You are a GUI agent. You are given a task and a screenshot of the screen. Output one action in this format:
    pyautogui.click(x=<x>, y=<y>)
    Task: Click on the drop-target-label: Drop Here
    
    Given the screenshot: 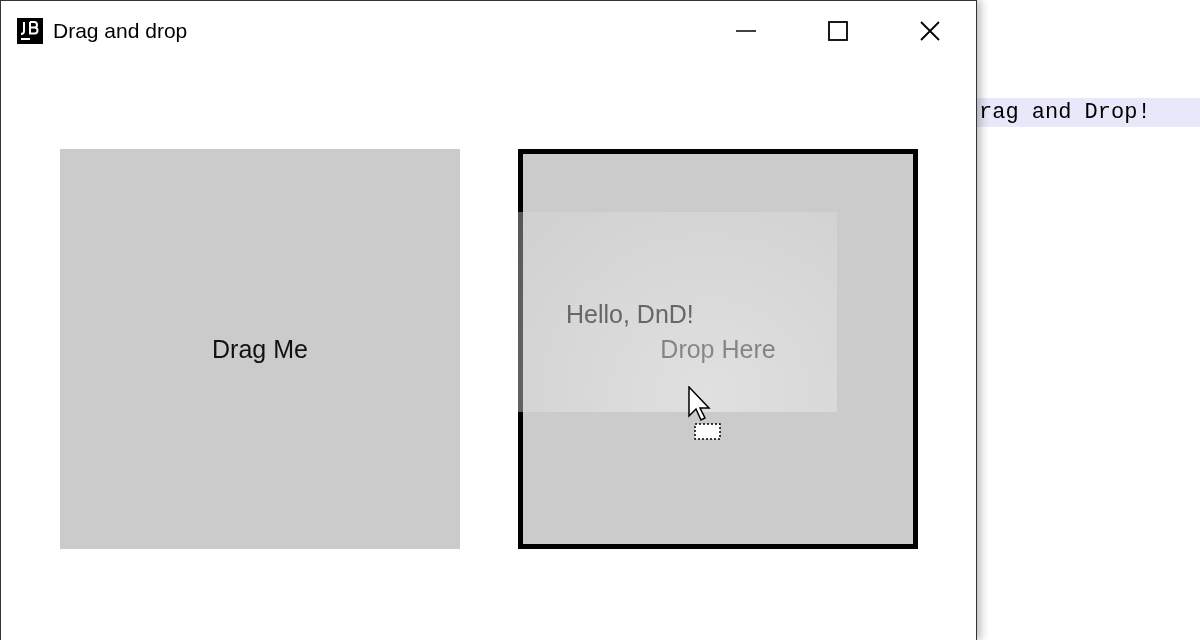 What is the action you would take?
    pyautogui.click(x=718, y=349)
    